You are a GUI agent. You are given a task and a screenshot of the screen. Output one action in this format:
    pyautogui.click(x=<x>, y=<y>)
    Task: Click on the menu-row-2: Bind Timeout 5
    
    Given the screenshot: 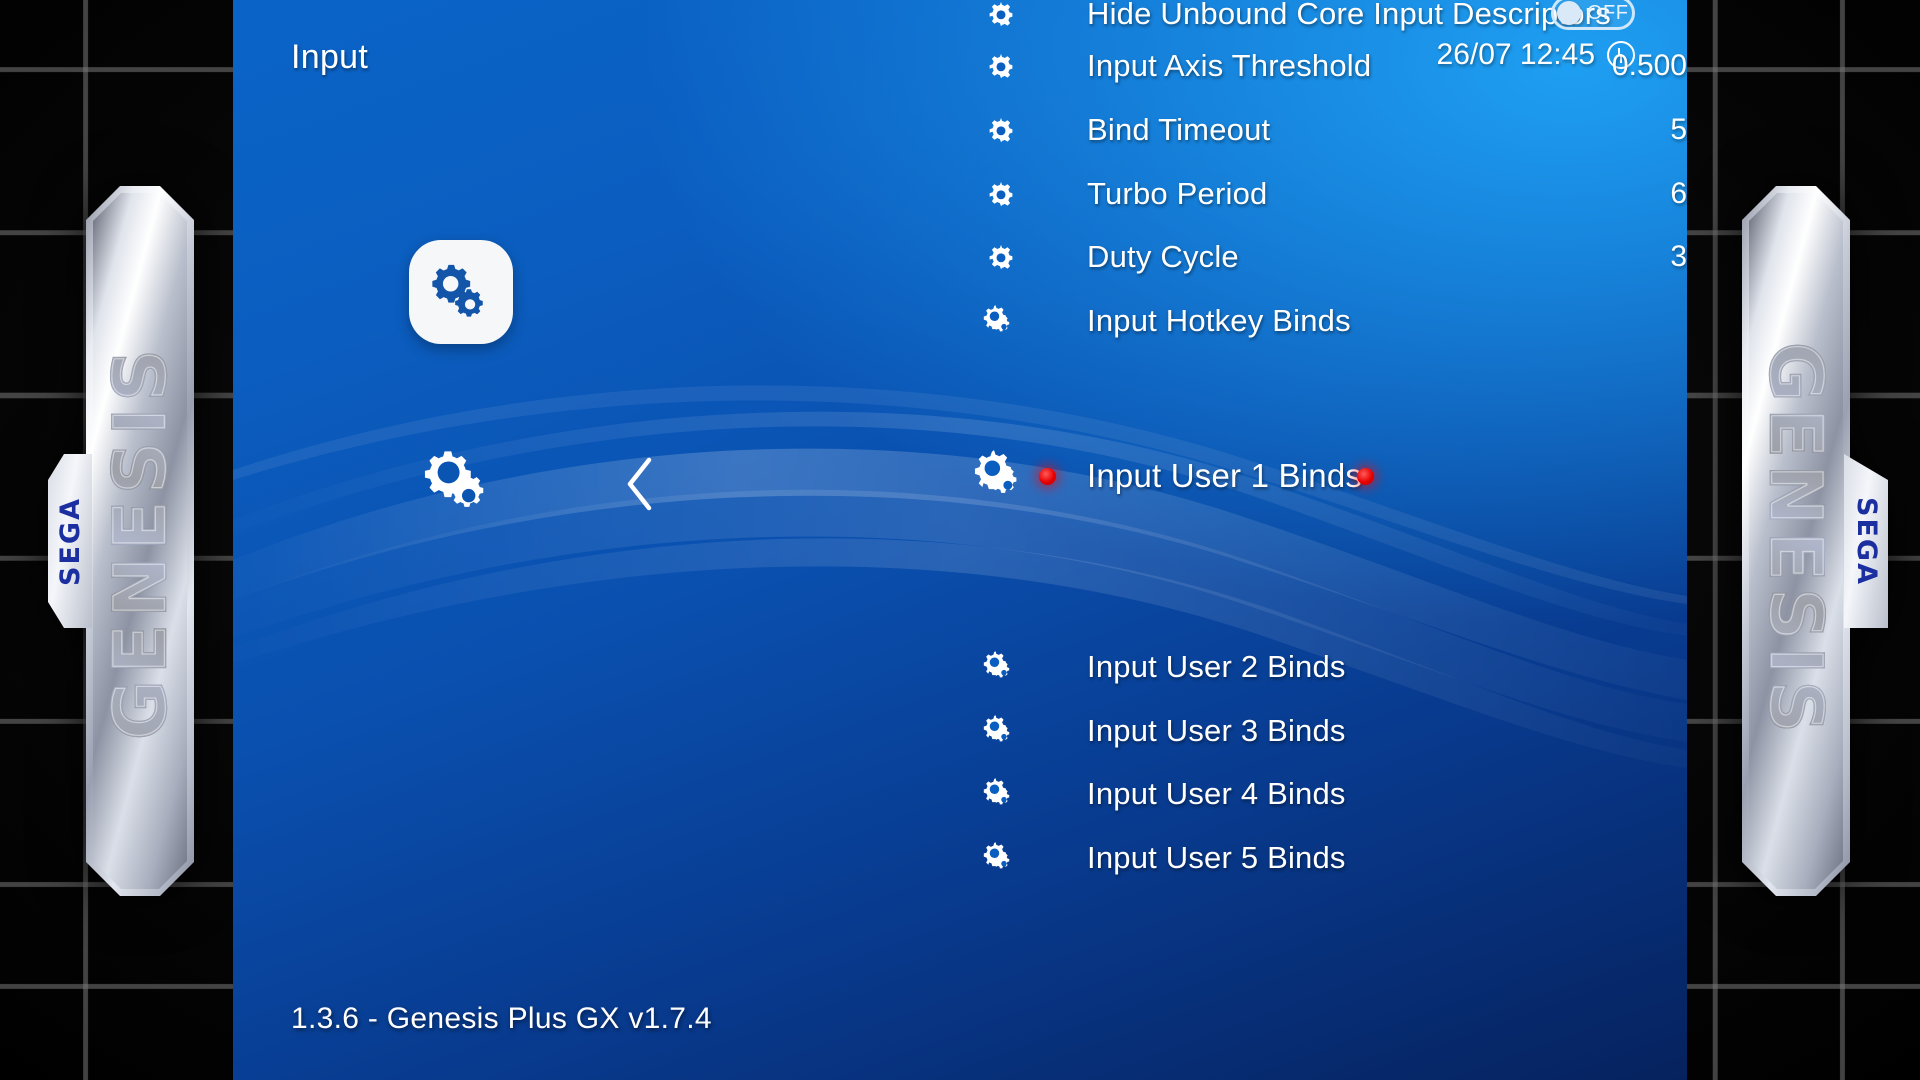 What is the action you would take?
    pyautogui.click(x=960, y=130)
    